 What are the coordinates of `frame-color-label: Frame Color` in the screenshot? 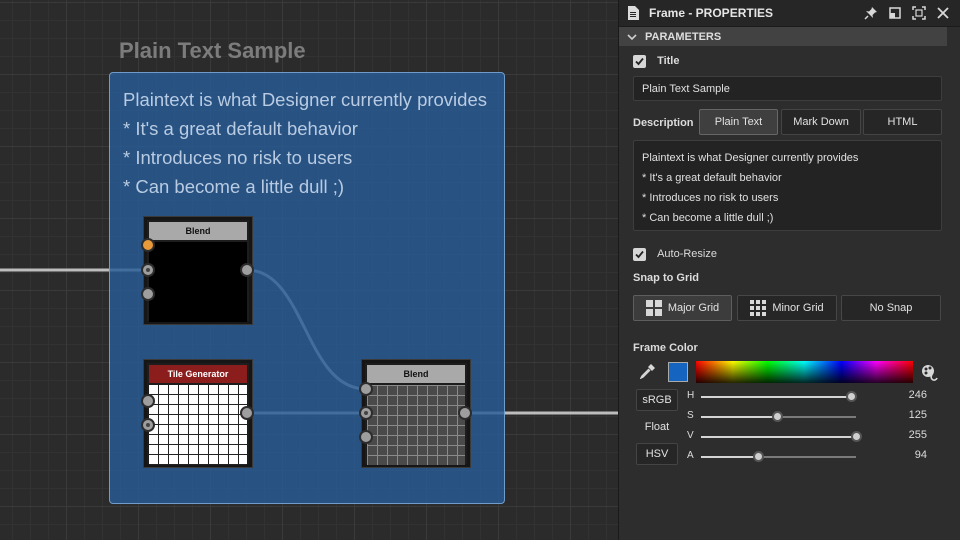 It's located at (665, 348).